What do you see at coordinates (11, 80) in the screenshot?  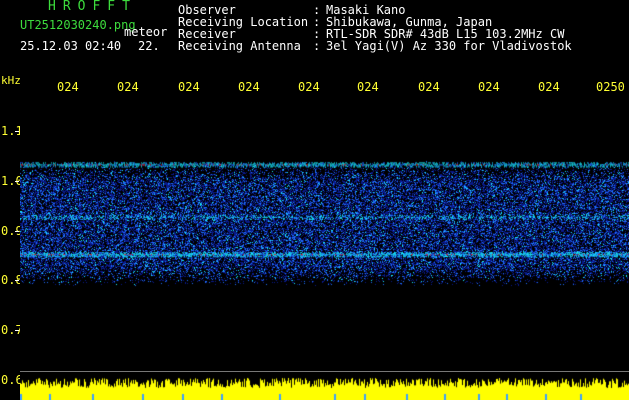 I see `frequency-unit: kHz` at bounding box center [11, 80].